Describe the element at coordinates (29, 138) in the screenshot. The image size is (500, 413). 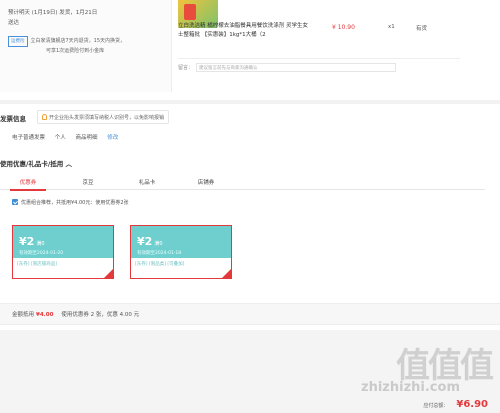
I see `invoice-type: 电子普通发票` at that location.